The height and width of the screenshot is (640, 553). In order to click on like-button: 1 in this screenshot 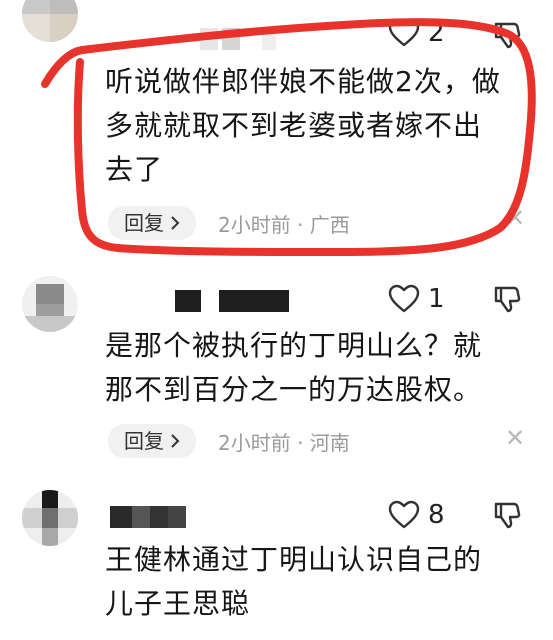, I will do `click(416, 299)`.